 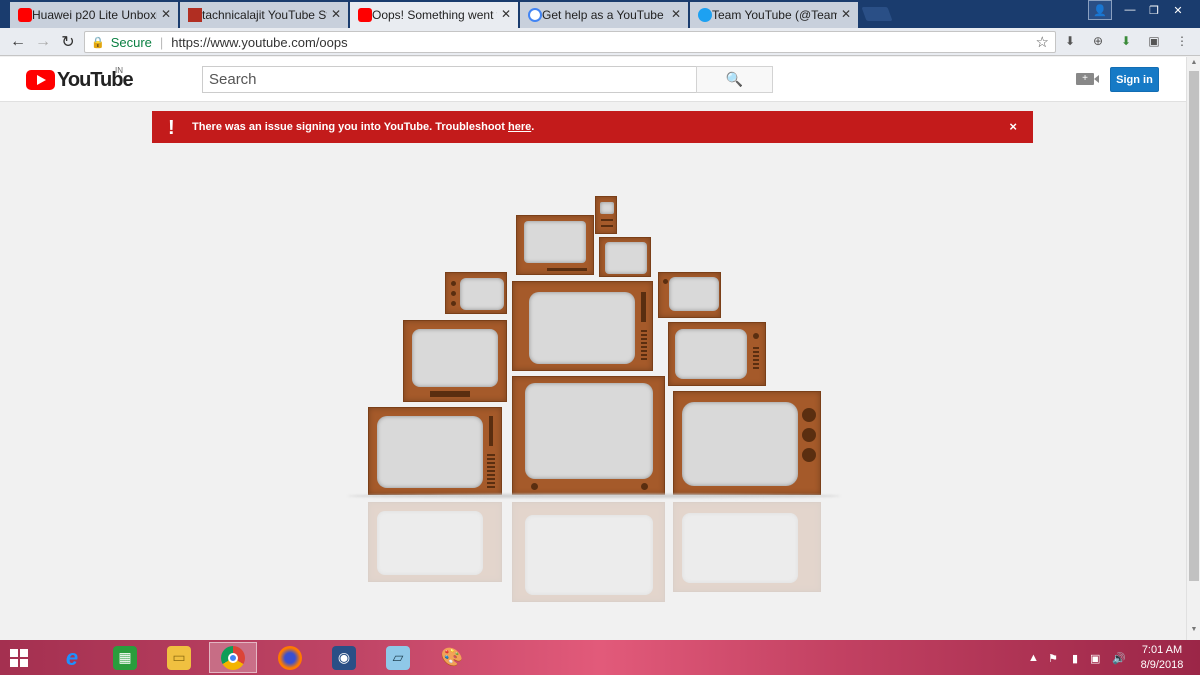 What do you see at coordinates (264, 15) in the screenshot?
I see `tab-socialblade: tachnicalajit YouTube Sta ✕` at bounding box center [264, 15].